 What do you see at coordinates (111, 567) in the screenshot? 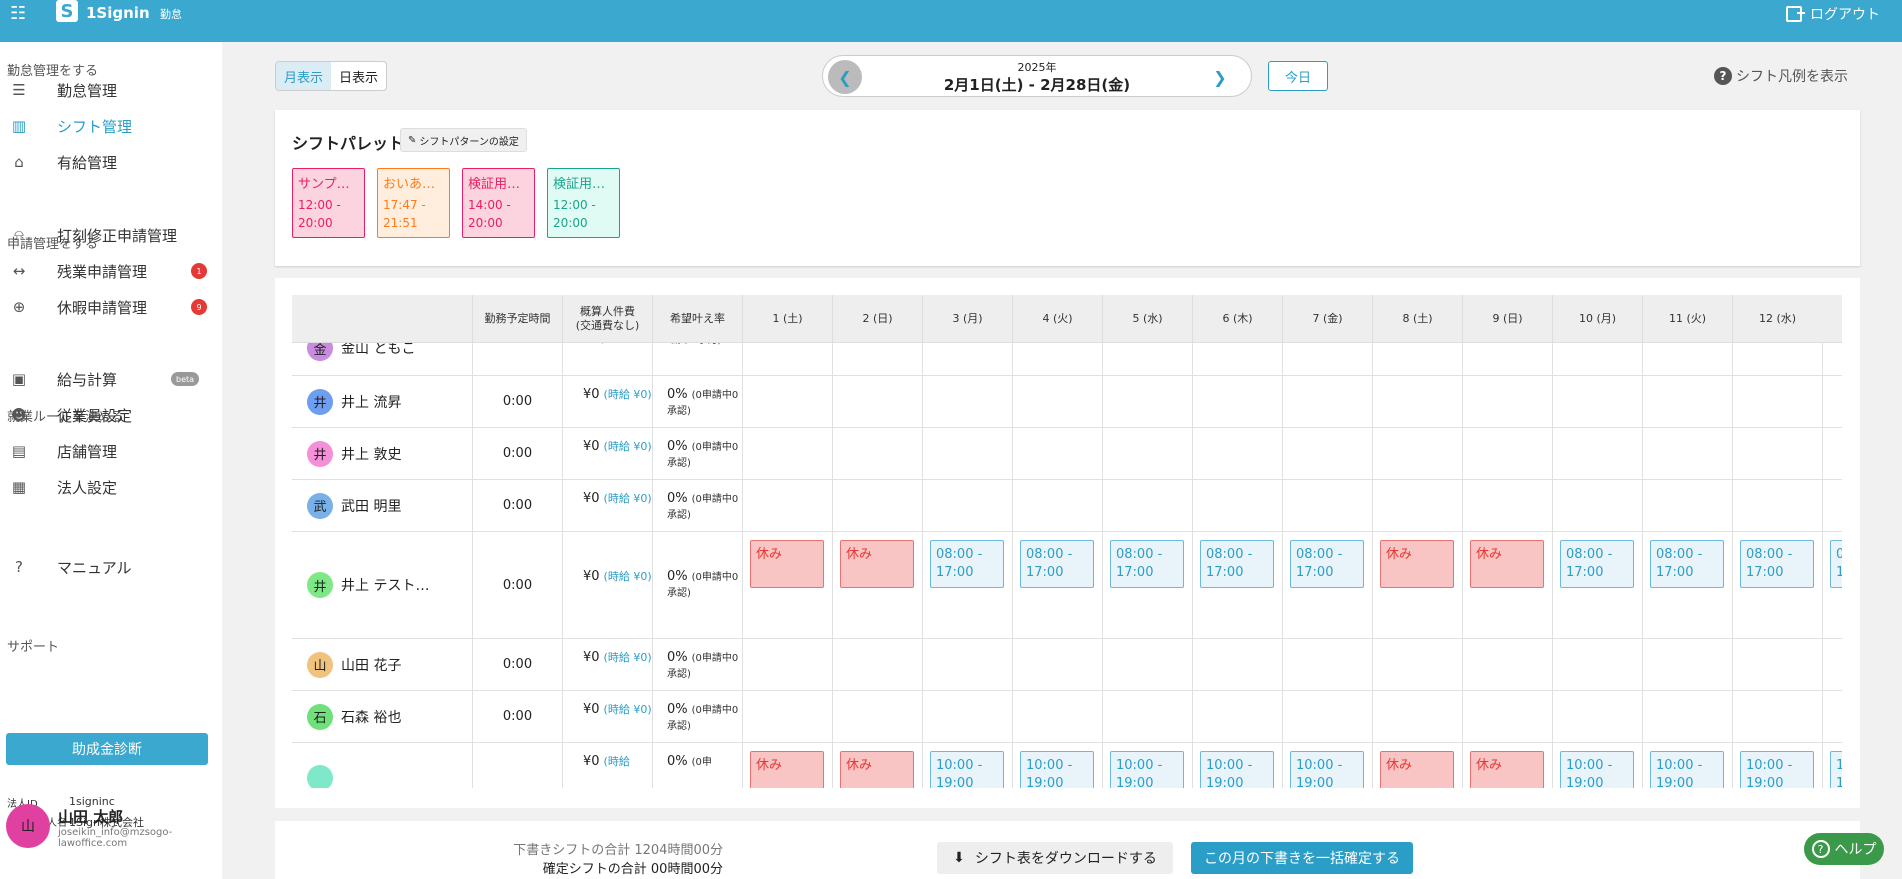
I see `sidebar-item: ? マニュアル` at bounding box center [111, 567].